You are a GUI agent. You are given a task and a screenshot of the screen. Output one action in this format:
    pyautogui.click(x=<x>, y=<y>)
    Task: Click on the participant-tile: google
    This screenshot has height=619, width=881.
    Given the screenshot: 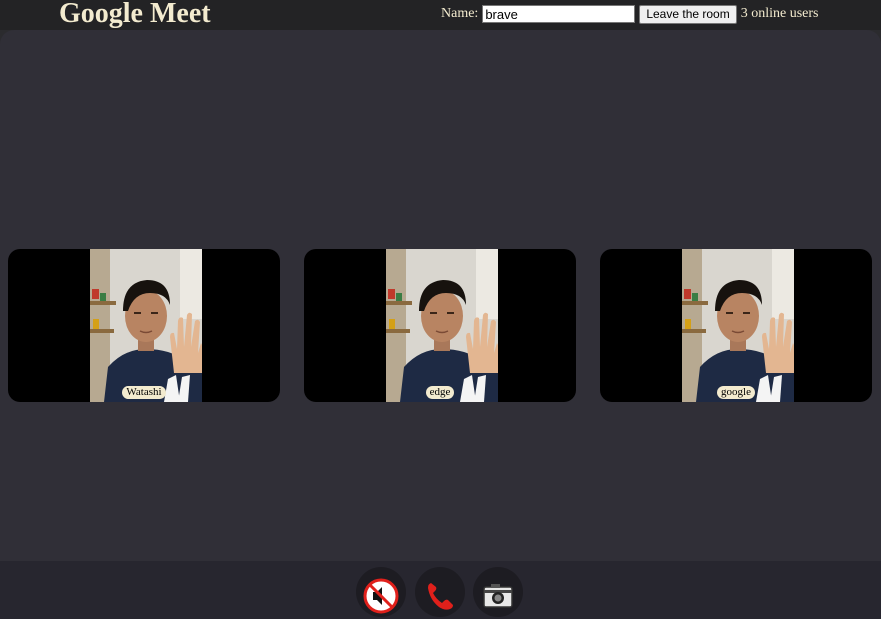 What is the action you would take?
    pyautogui.click(x=736, y=325)
    